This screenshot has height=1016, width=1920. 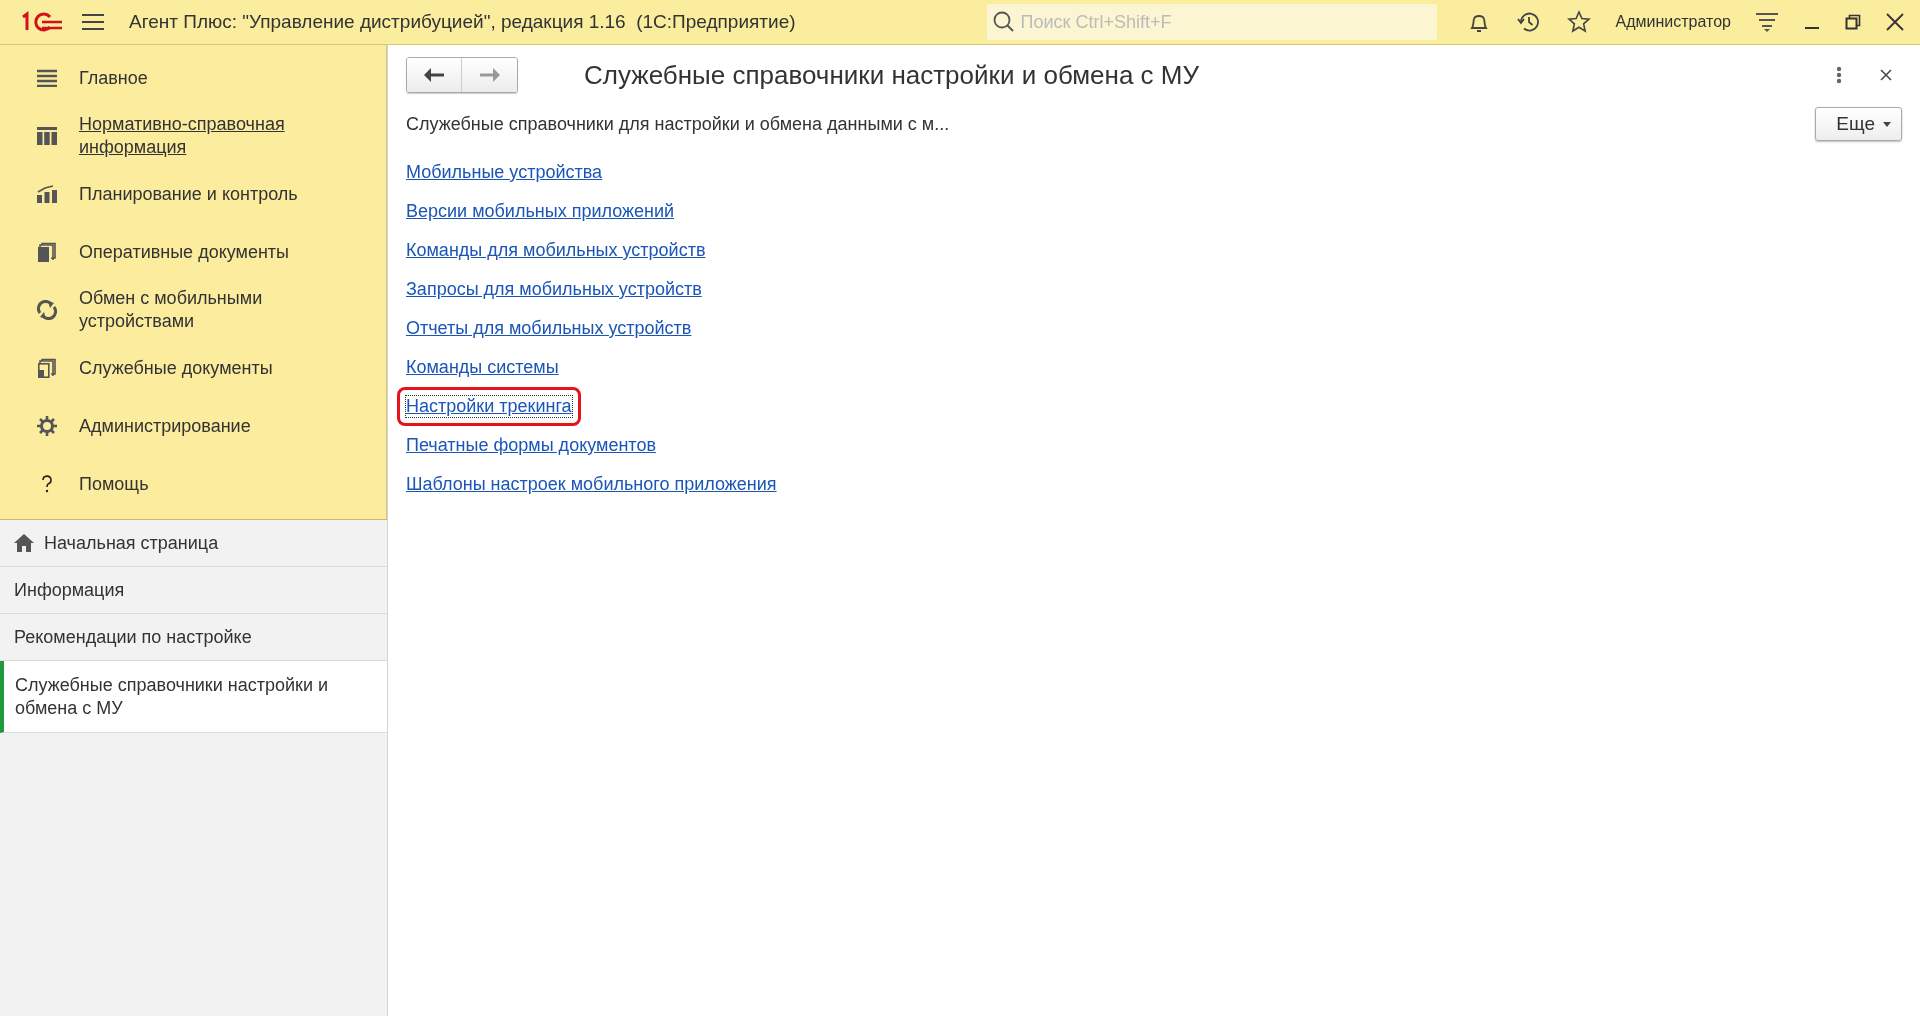 I want to click on caret-icon, so click(x=1887, y=124).